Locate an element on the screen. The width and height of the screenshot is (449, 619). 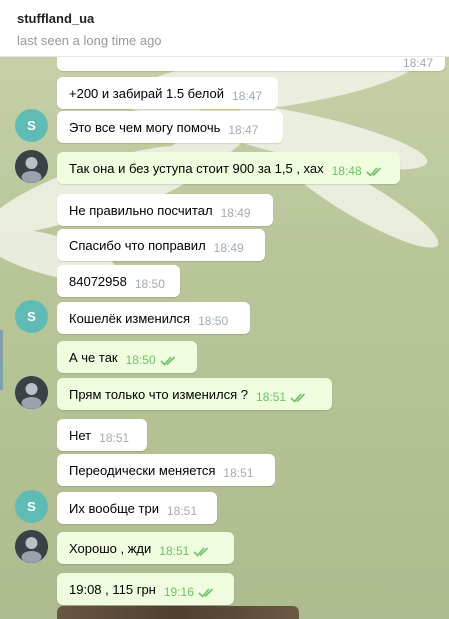
message-time: 18:48 is located at coordinates (346, 171).